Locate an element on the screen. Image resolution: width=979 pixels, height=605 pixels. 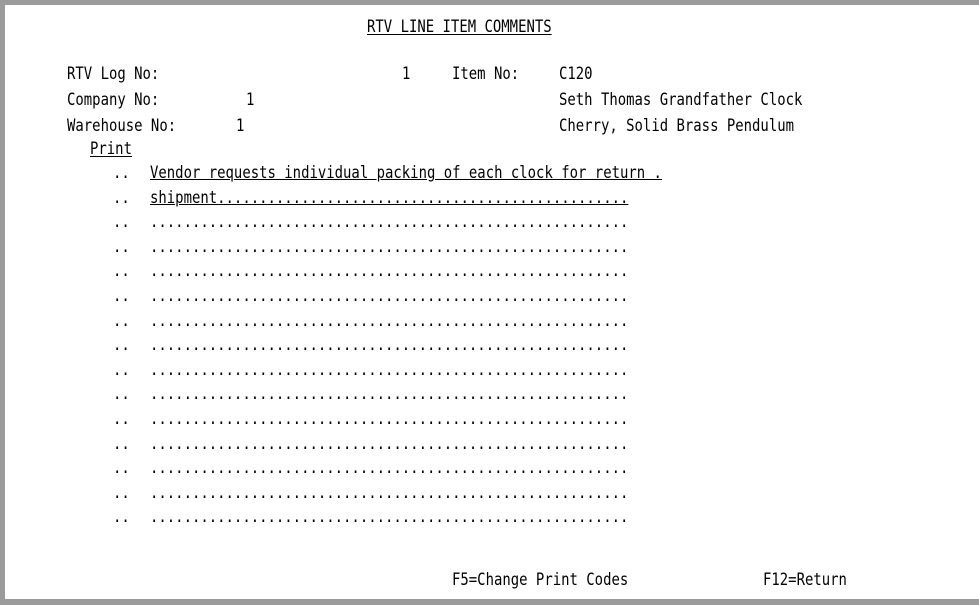
print-column-header: Print is located at coordinates (111, 149).